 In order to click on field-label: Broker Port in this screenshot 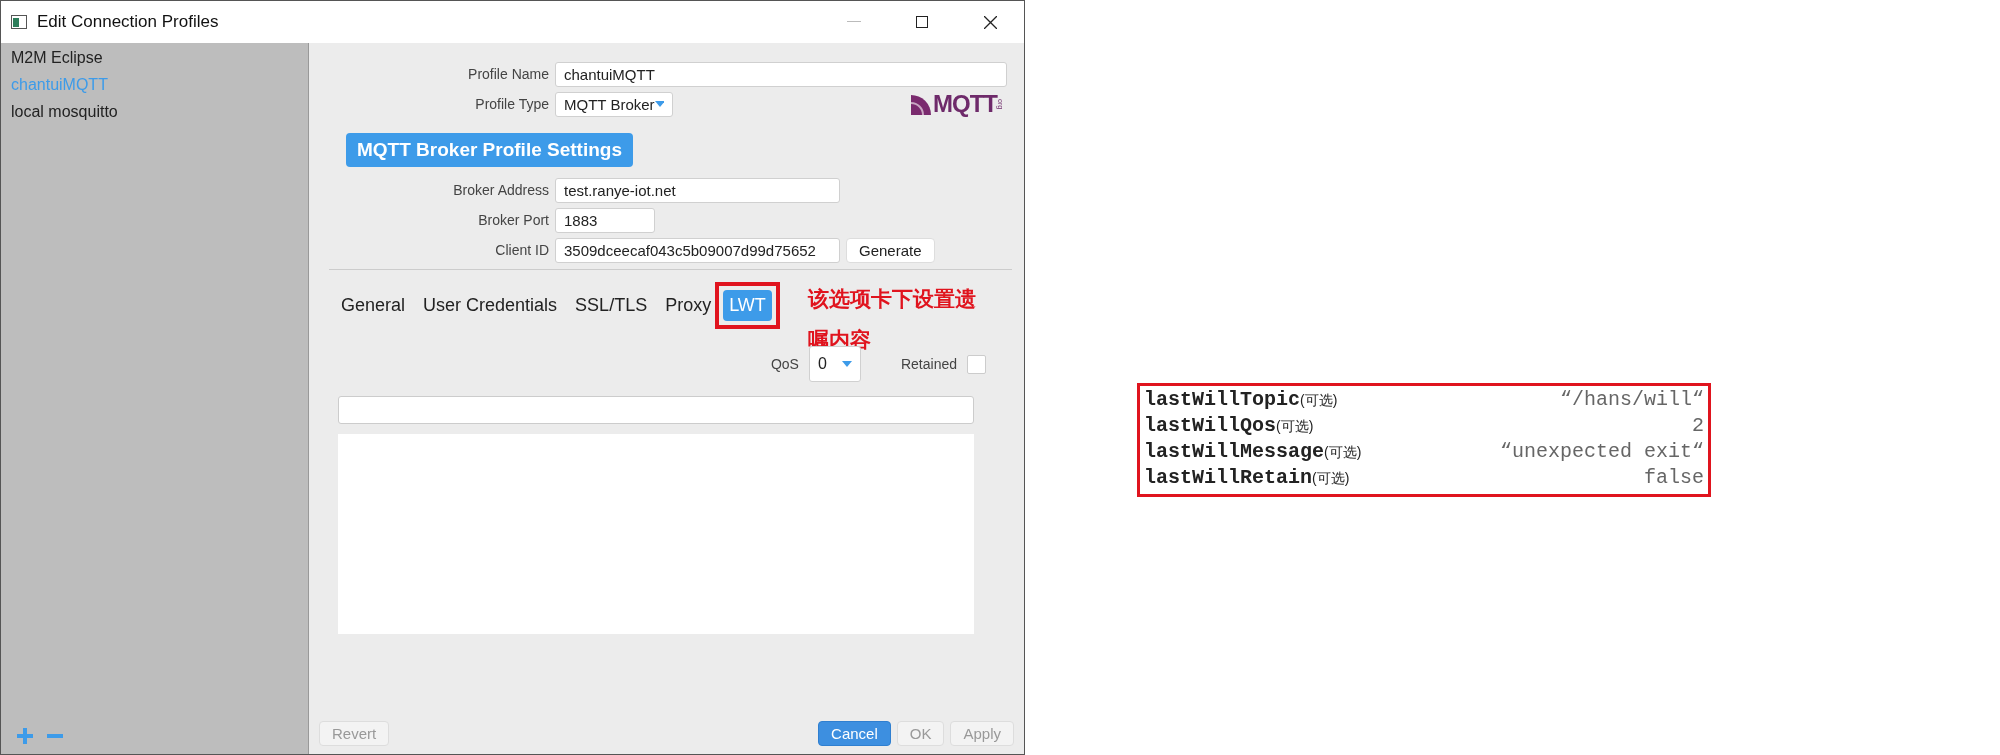, I will do `click(513, 220)`.